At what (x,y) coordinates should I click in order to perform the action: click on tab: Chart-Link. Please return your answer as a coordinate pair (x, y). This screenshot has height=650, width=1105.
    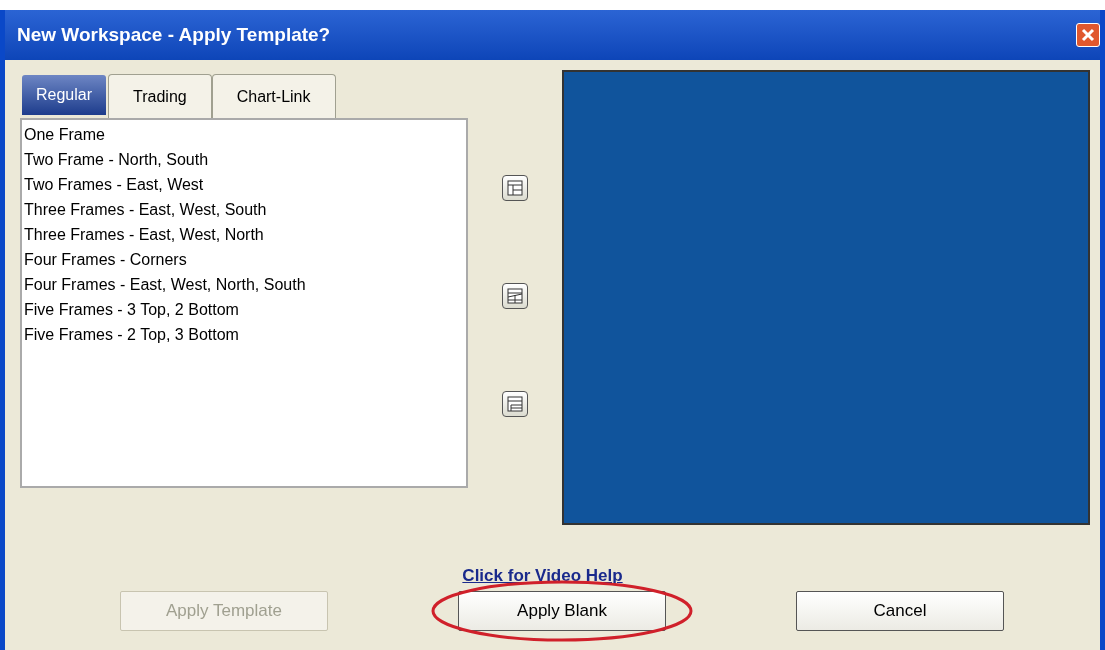
    Looking at the image, I should click on (273, 96).